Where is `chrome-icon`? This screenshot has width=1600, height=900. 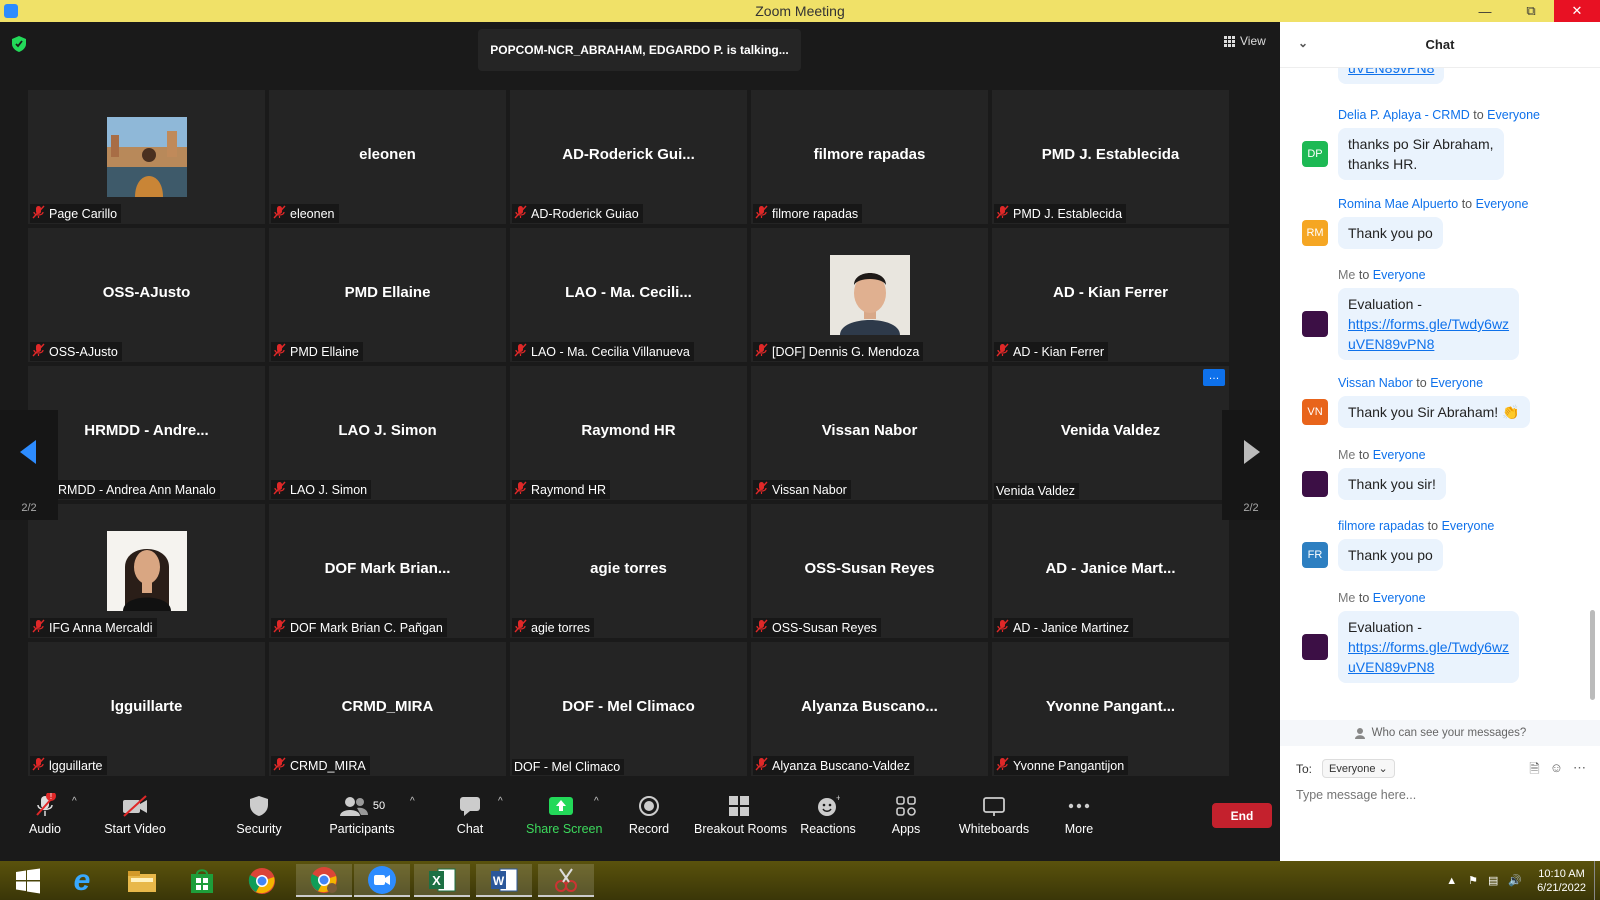 chrome-icon is located at coordinates (262, 880).